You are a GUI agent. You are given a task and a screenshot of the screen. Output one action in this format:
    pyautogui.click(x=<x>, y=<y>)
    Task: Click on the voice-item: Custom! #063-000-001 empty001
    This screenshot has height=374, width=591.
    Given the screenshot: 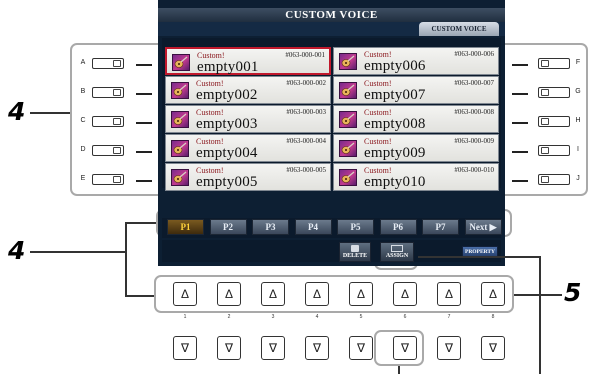 What is the action you would take?
    pyautogui.click(x=248, y=61)
    